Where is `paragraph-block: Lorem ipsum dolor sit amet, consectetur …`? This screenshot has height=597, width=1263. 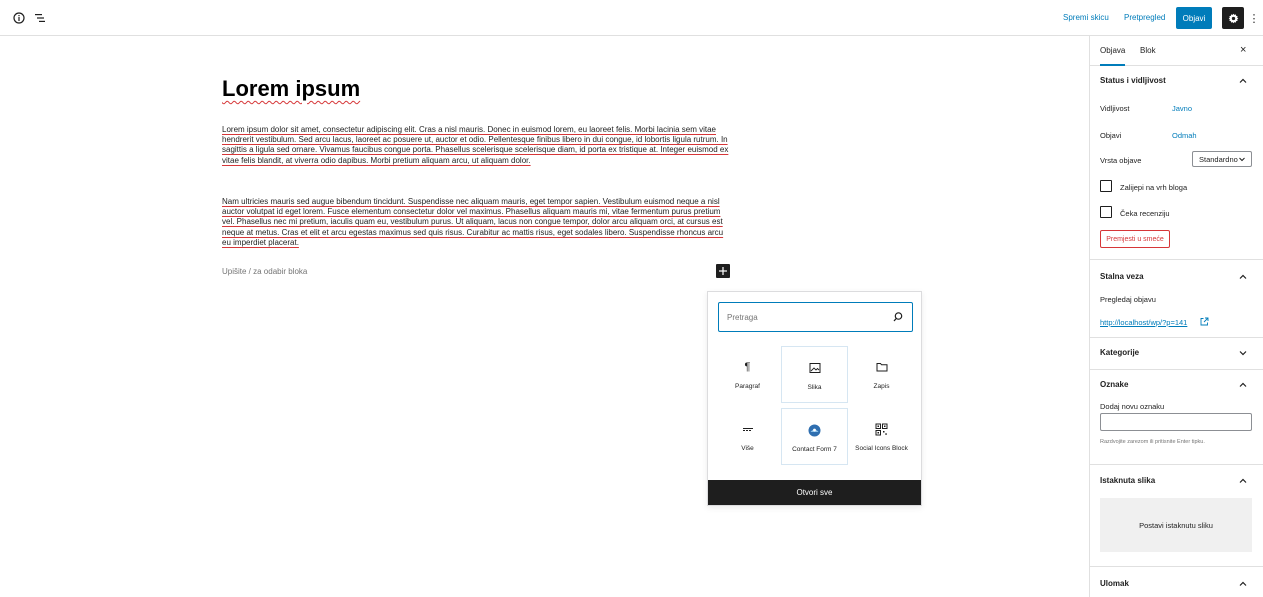 paragraph-block: Lorem ipsum dolor sit amet, consectetur … is located at coordinates (478, 145).